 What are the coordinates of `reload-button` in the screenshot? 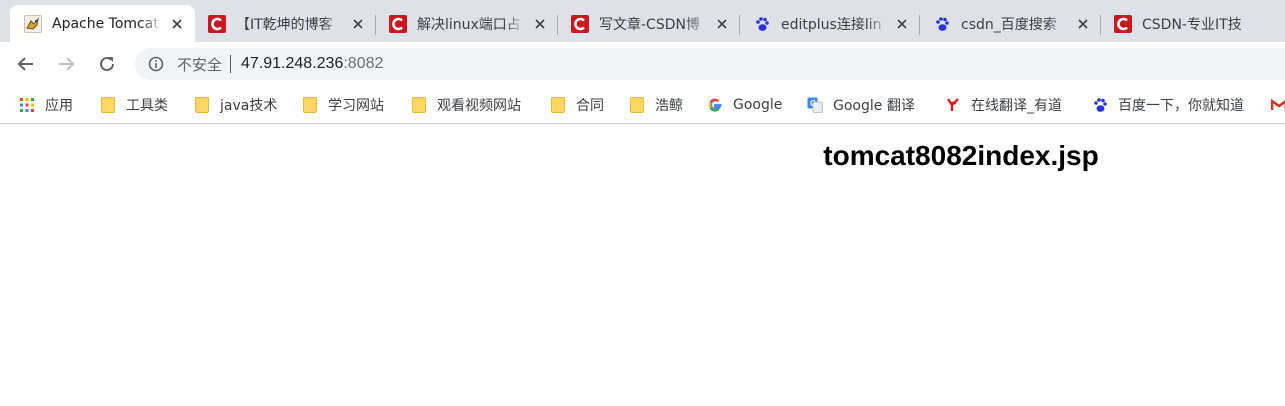 It's located at (107, 64).